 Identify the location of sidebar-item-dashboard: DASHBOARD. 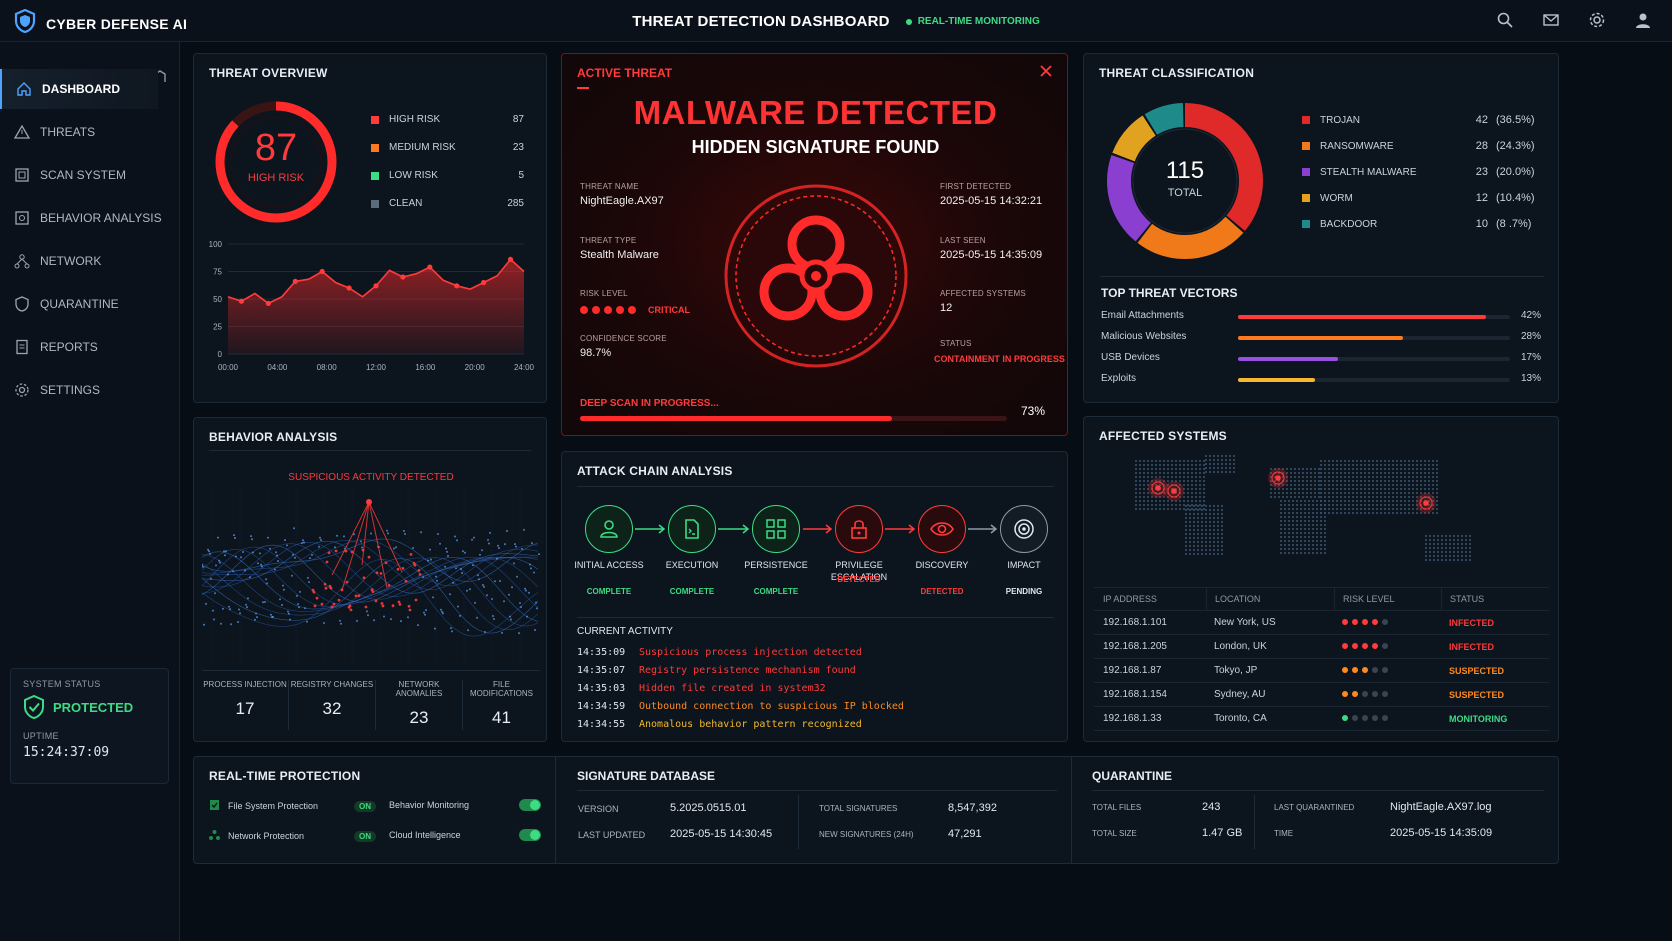
(79, 89).